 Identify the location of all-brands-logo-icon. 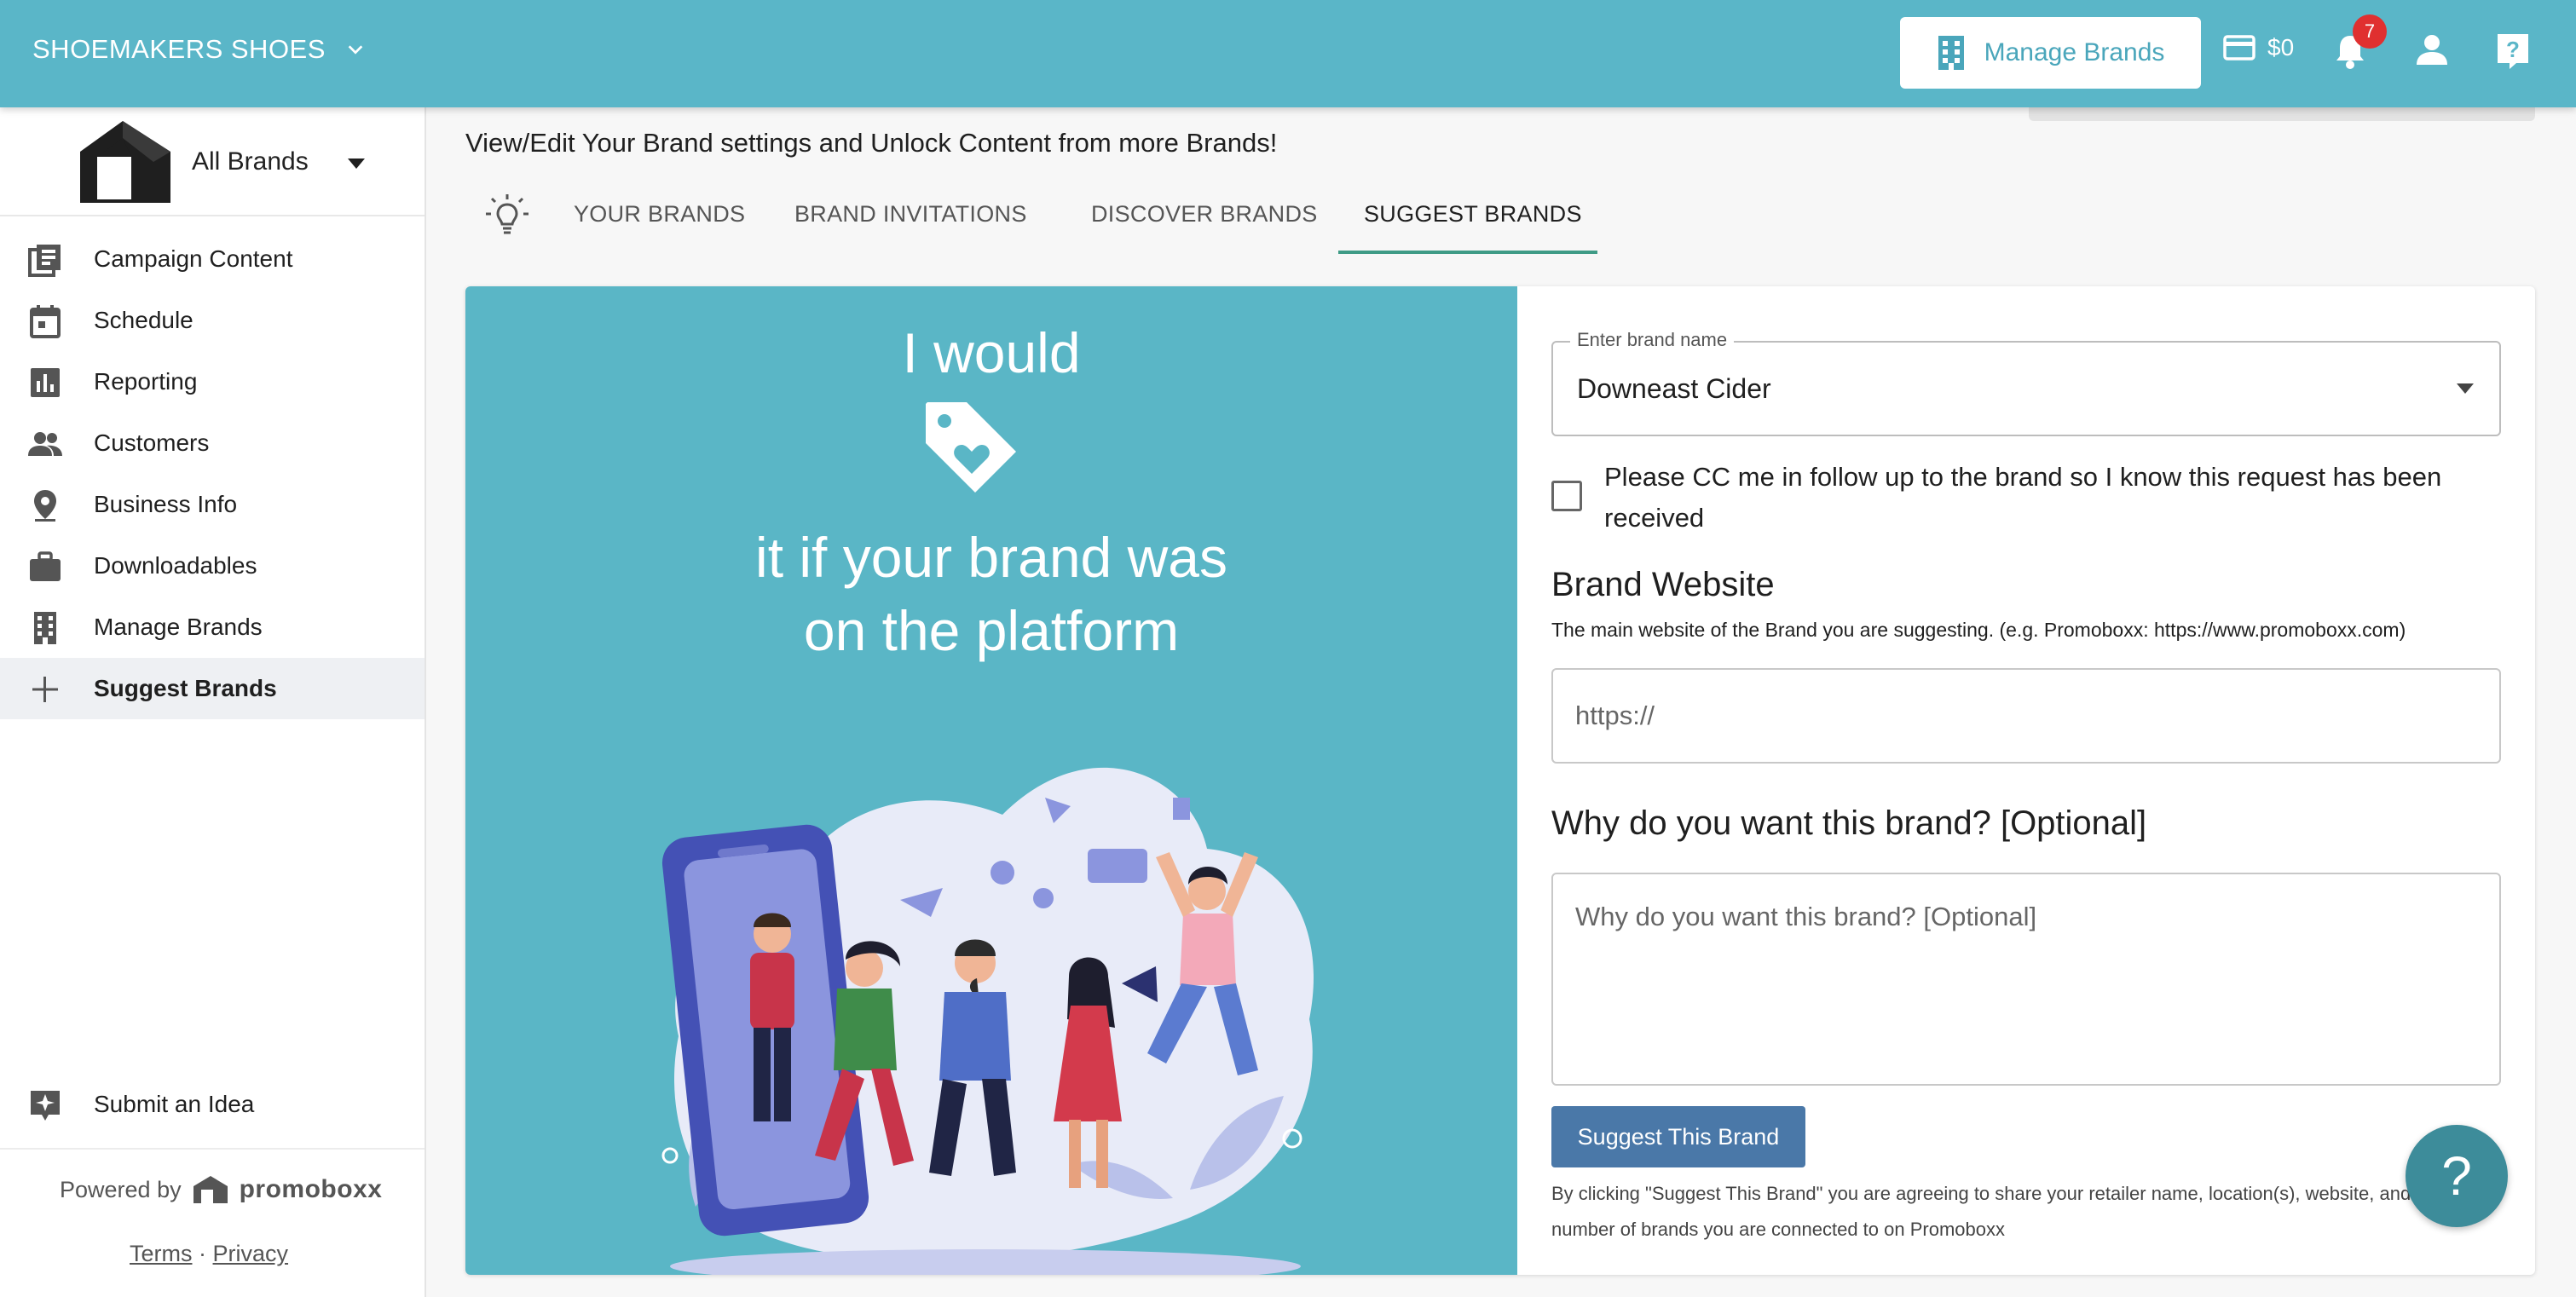
(125, 162).